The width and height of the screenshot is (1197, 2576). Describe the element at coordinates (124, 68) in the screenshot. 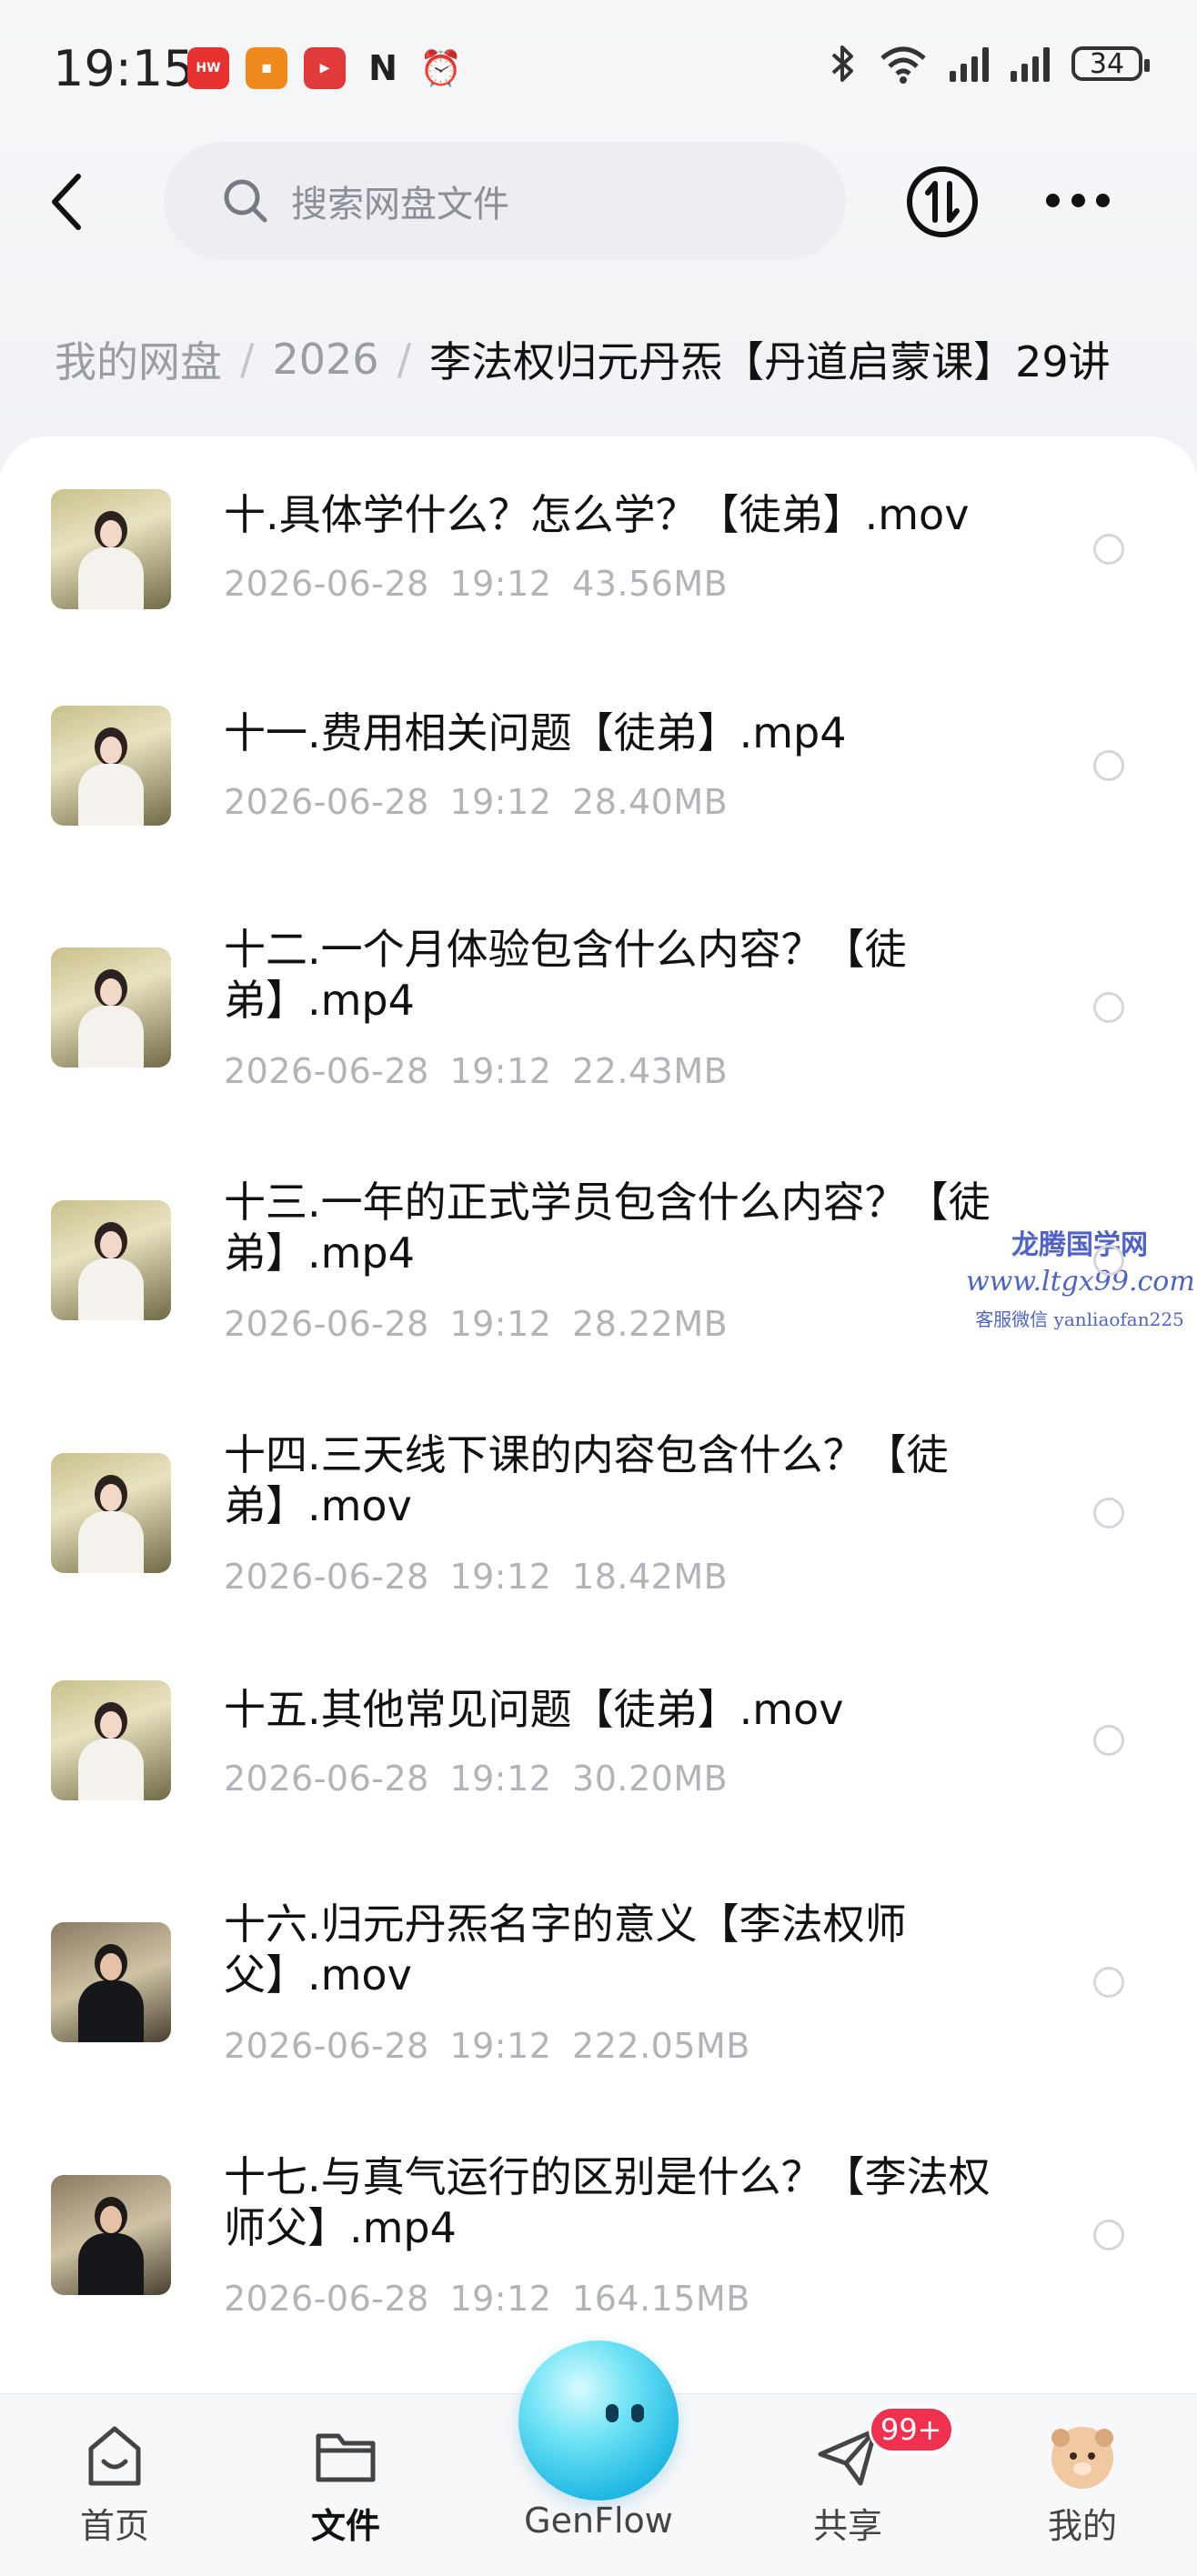

I see `status-time: 19:15` at that location.